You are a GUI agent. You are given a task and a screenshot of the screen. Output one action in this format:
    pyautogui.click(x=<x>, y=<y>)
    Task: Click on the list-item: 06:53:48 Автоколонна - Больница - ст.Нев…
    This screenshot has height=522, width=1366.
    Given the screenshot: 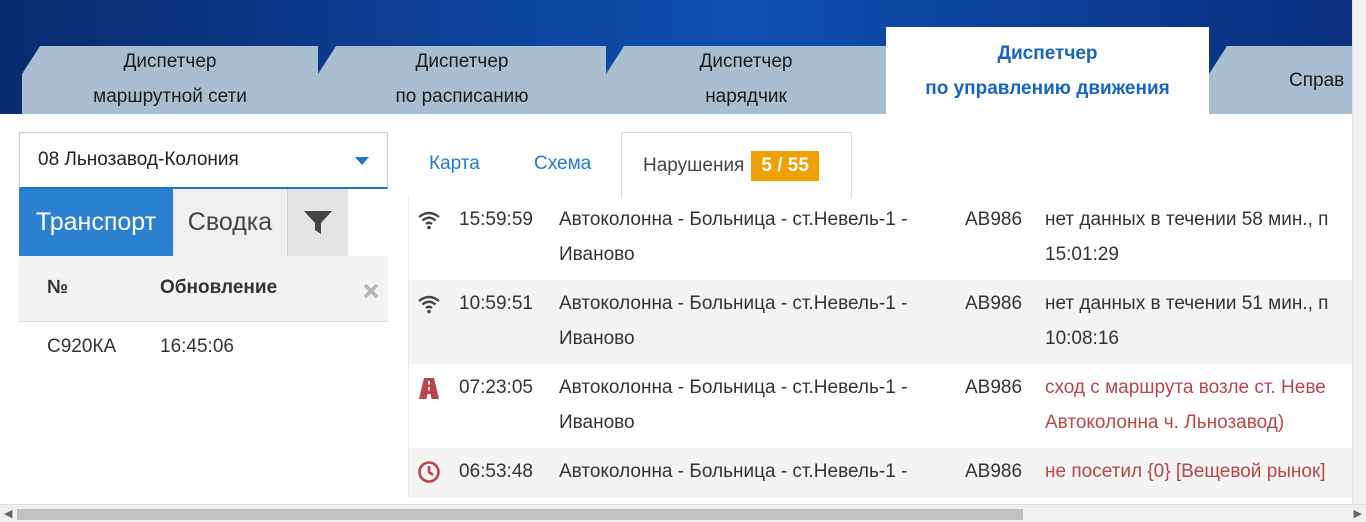 What is the action you would take?
    pyautogui.click(x=880, y=473)
    